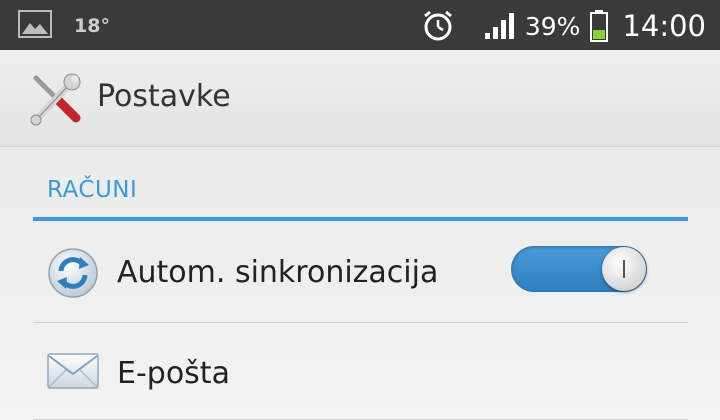 The image size is (720, 420). What do you see at coordinates (438, 26) in the screenshot?
I see `alarm-icon` at bounding box center [438, 26].